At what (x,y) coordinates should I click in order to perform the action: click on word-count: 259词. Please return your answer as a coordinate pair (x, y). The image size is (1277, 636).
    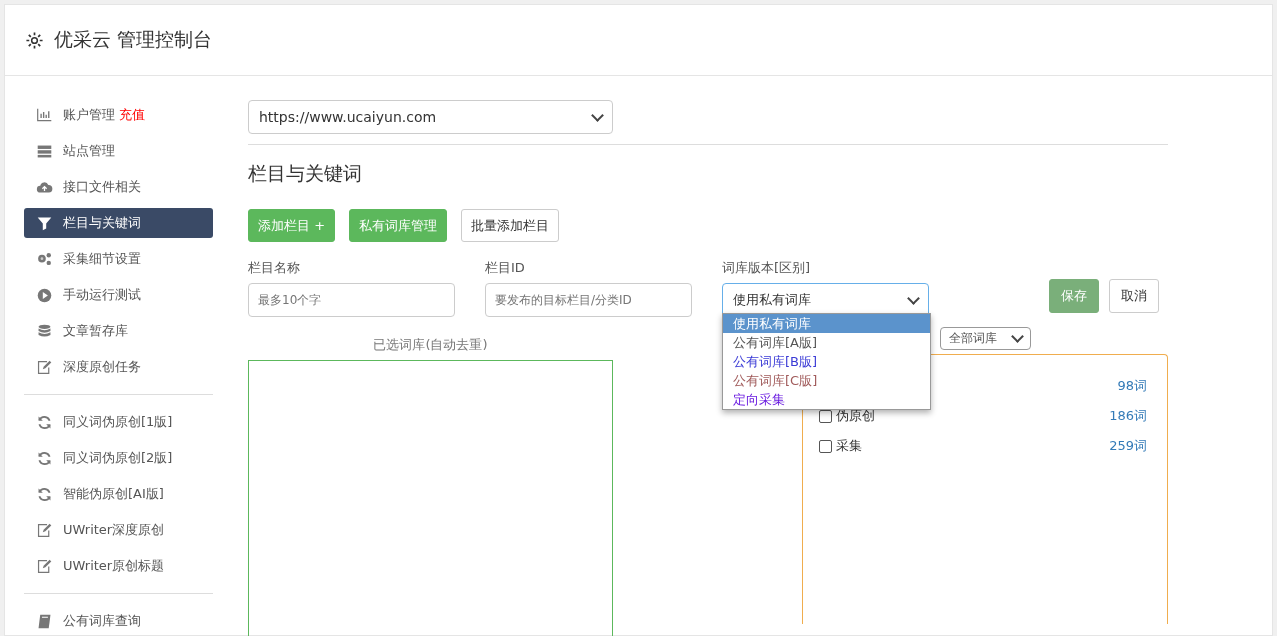
    Looking at the image, I should click on (1128, 446).